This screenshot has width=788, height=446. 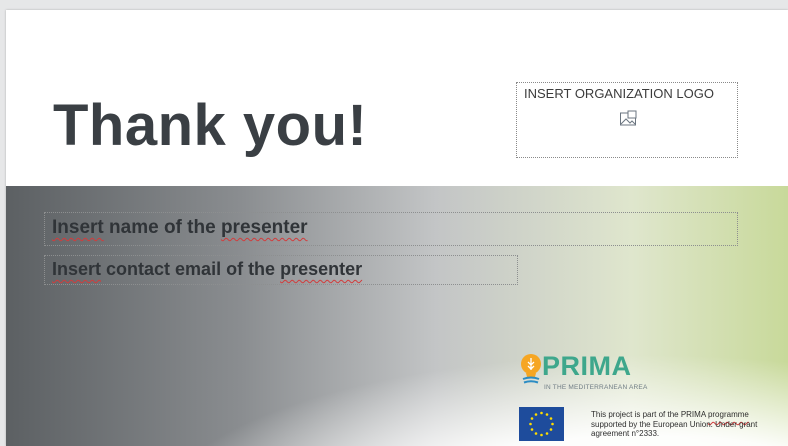 I want to click on presenter-name-text: Insert name of the presenter, so click(x=180, y=228).